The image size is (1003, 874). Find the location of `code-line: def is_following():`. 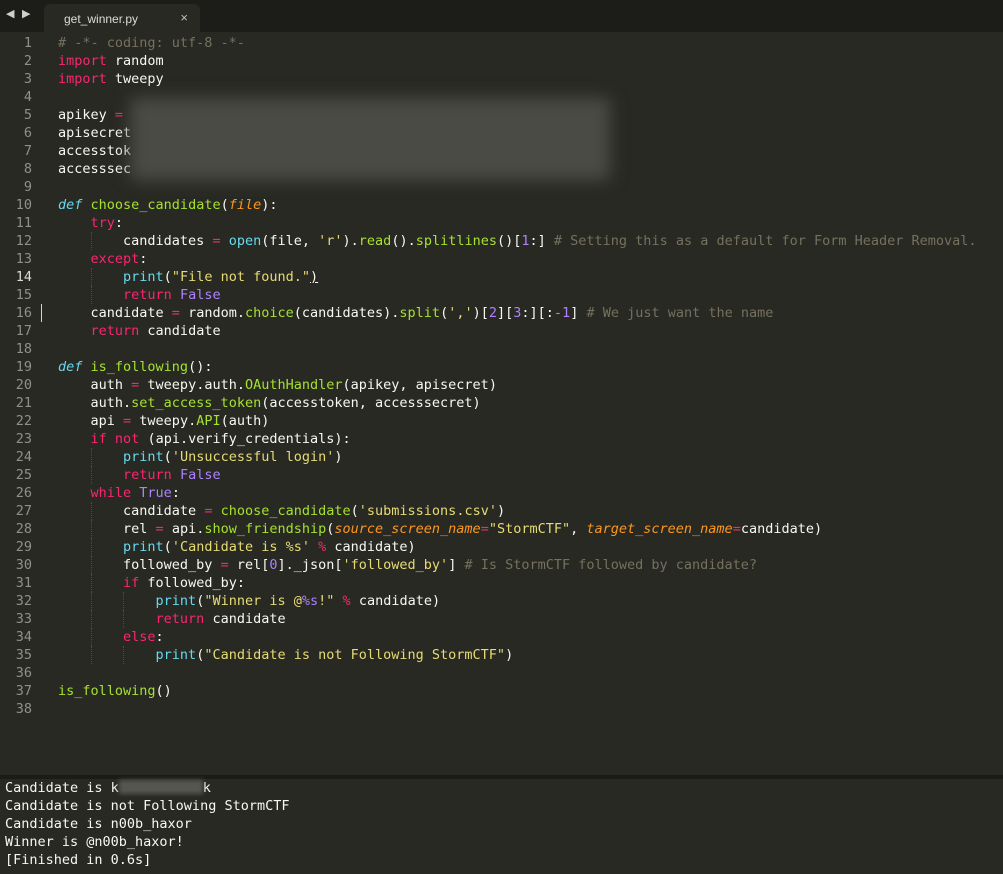

code-line: def is_following(): is located at coordinates (135, 367).